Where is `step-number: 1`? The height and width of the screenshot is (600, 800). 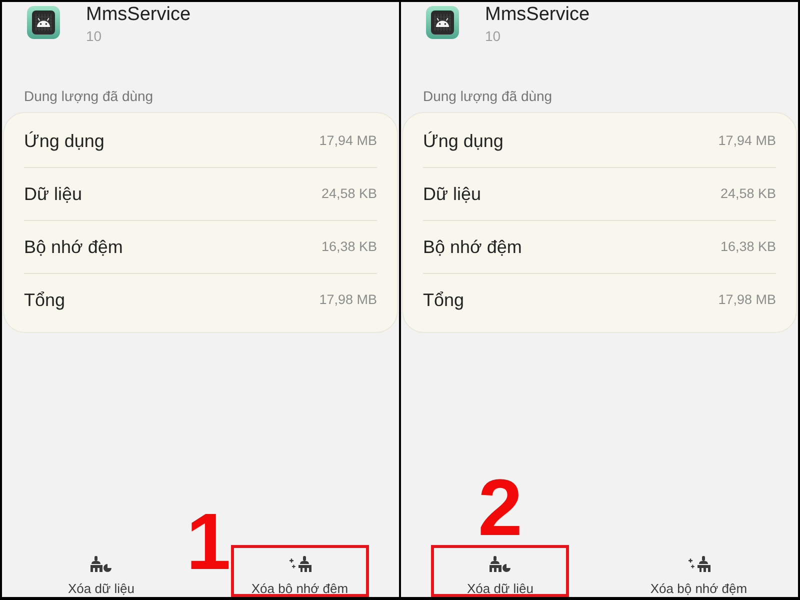
step-number: 1 is located at coordinates (208, 542).